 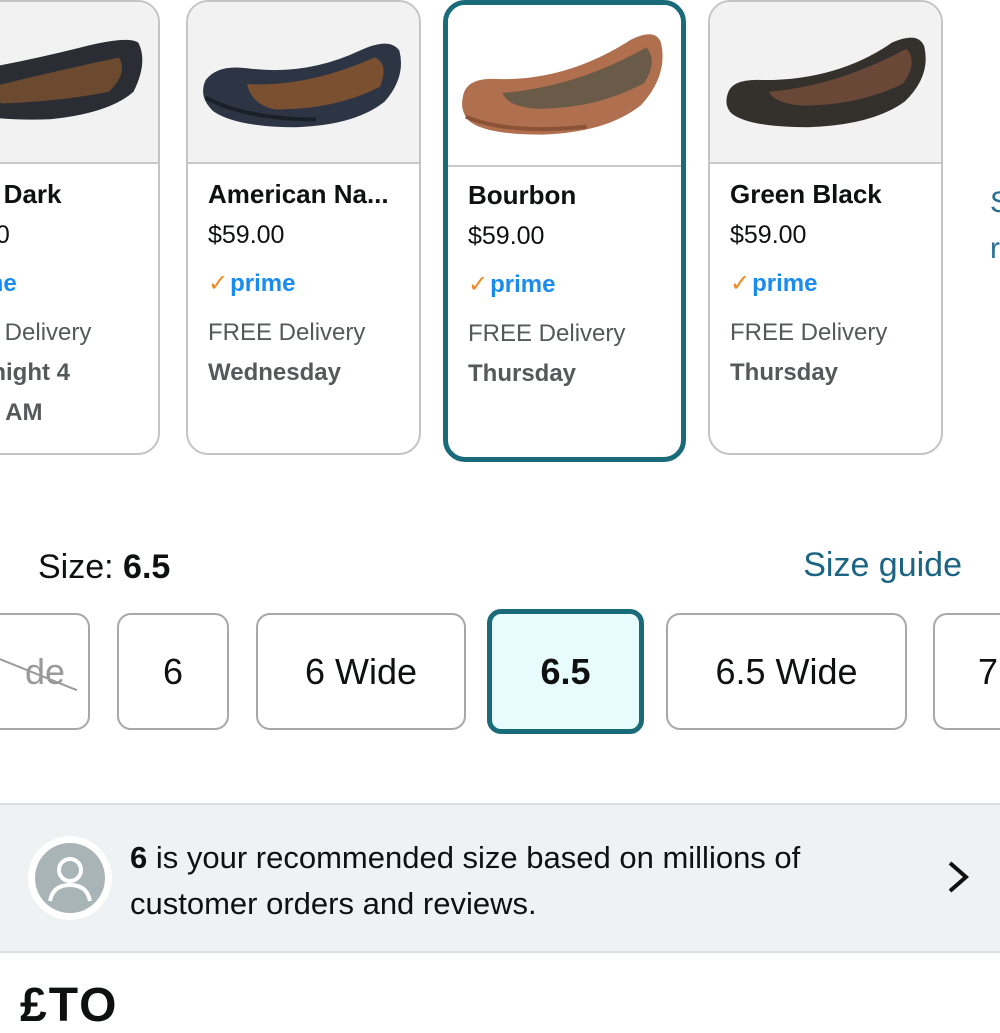 What do you see at coordinates (147, 567) in the screenshot?
I see `selected-size-value: 6.5` at bounding box center [147, 567].